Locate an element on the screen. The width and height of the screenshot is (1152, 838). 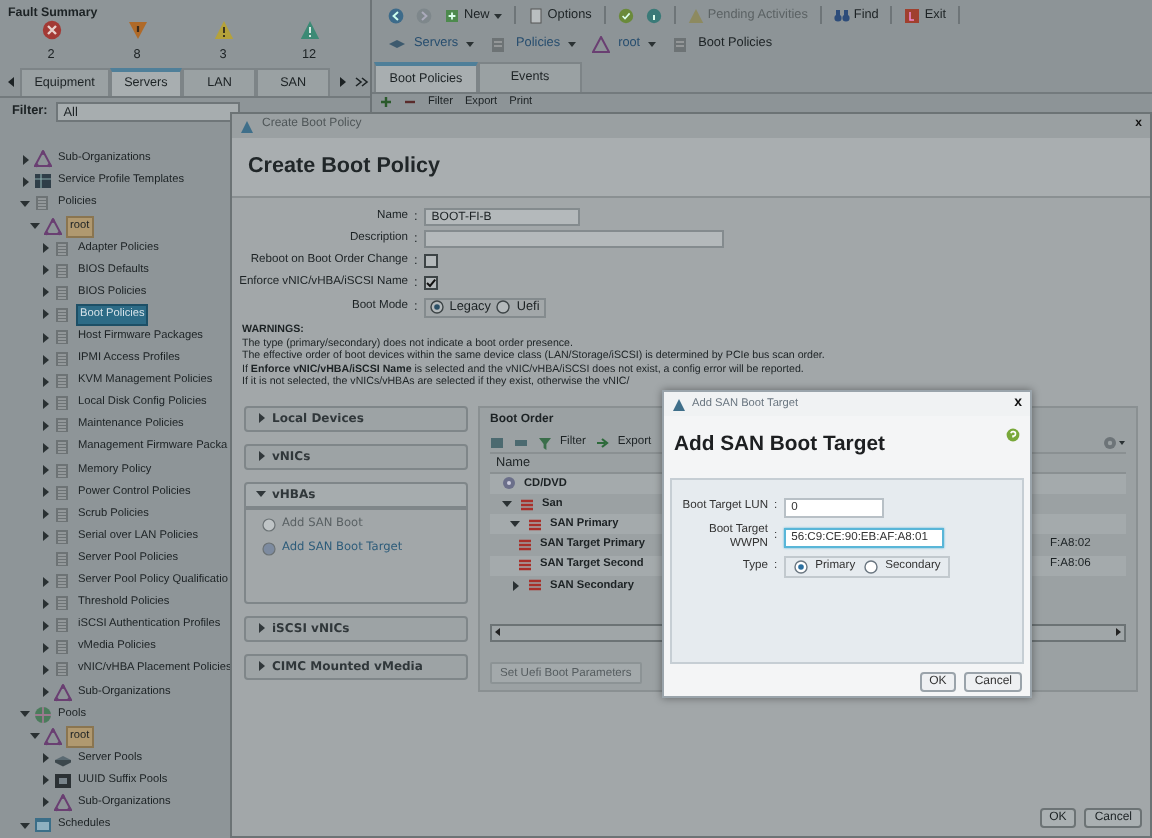
help-icon is located at coordinates (1013, 435).